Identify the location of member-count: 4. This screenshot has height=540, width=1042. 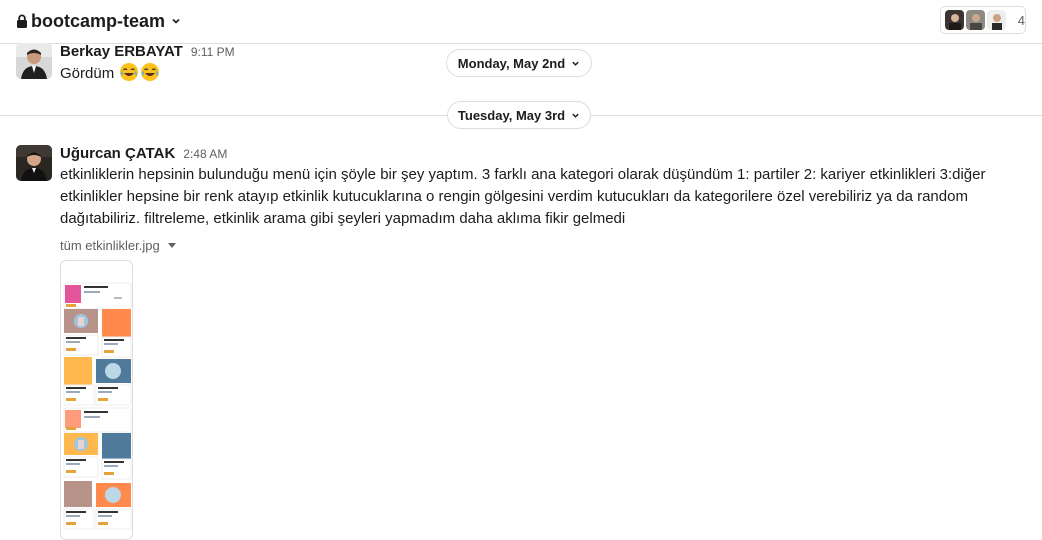
(1021, 20).